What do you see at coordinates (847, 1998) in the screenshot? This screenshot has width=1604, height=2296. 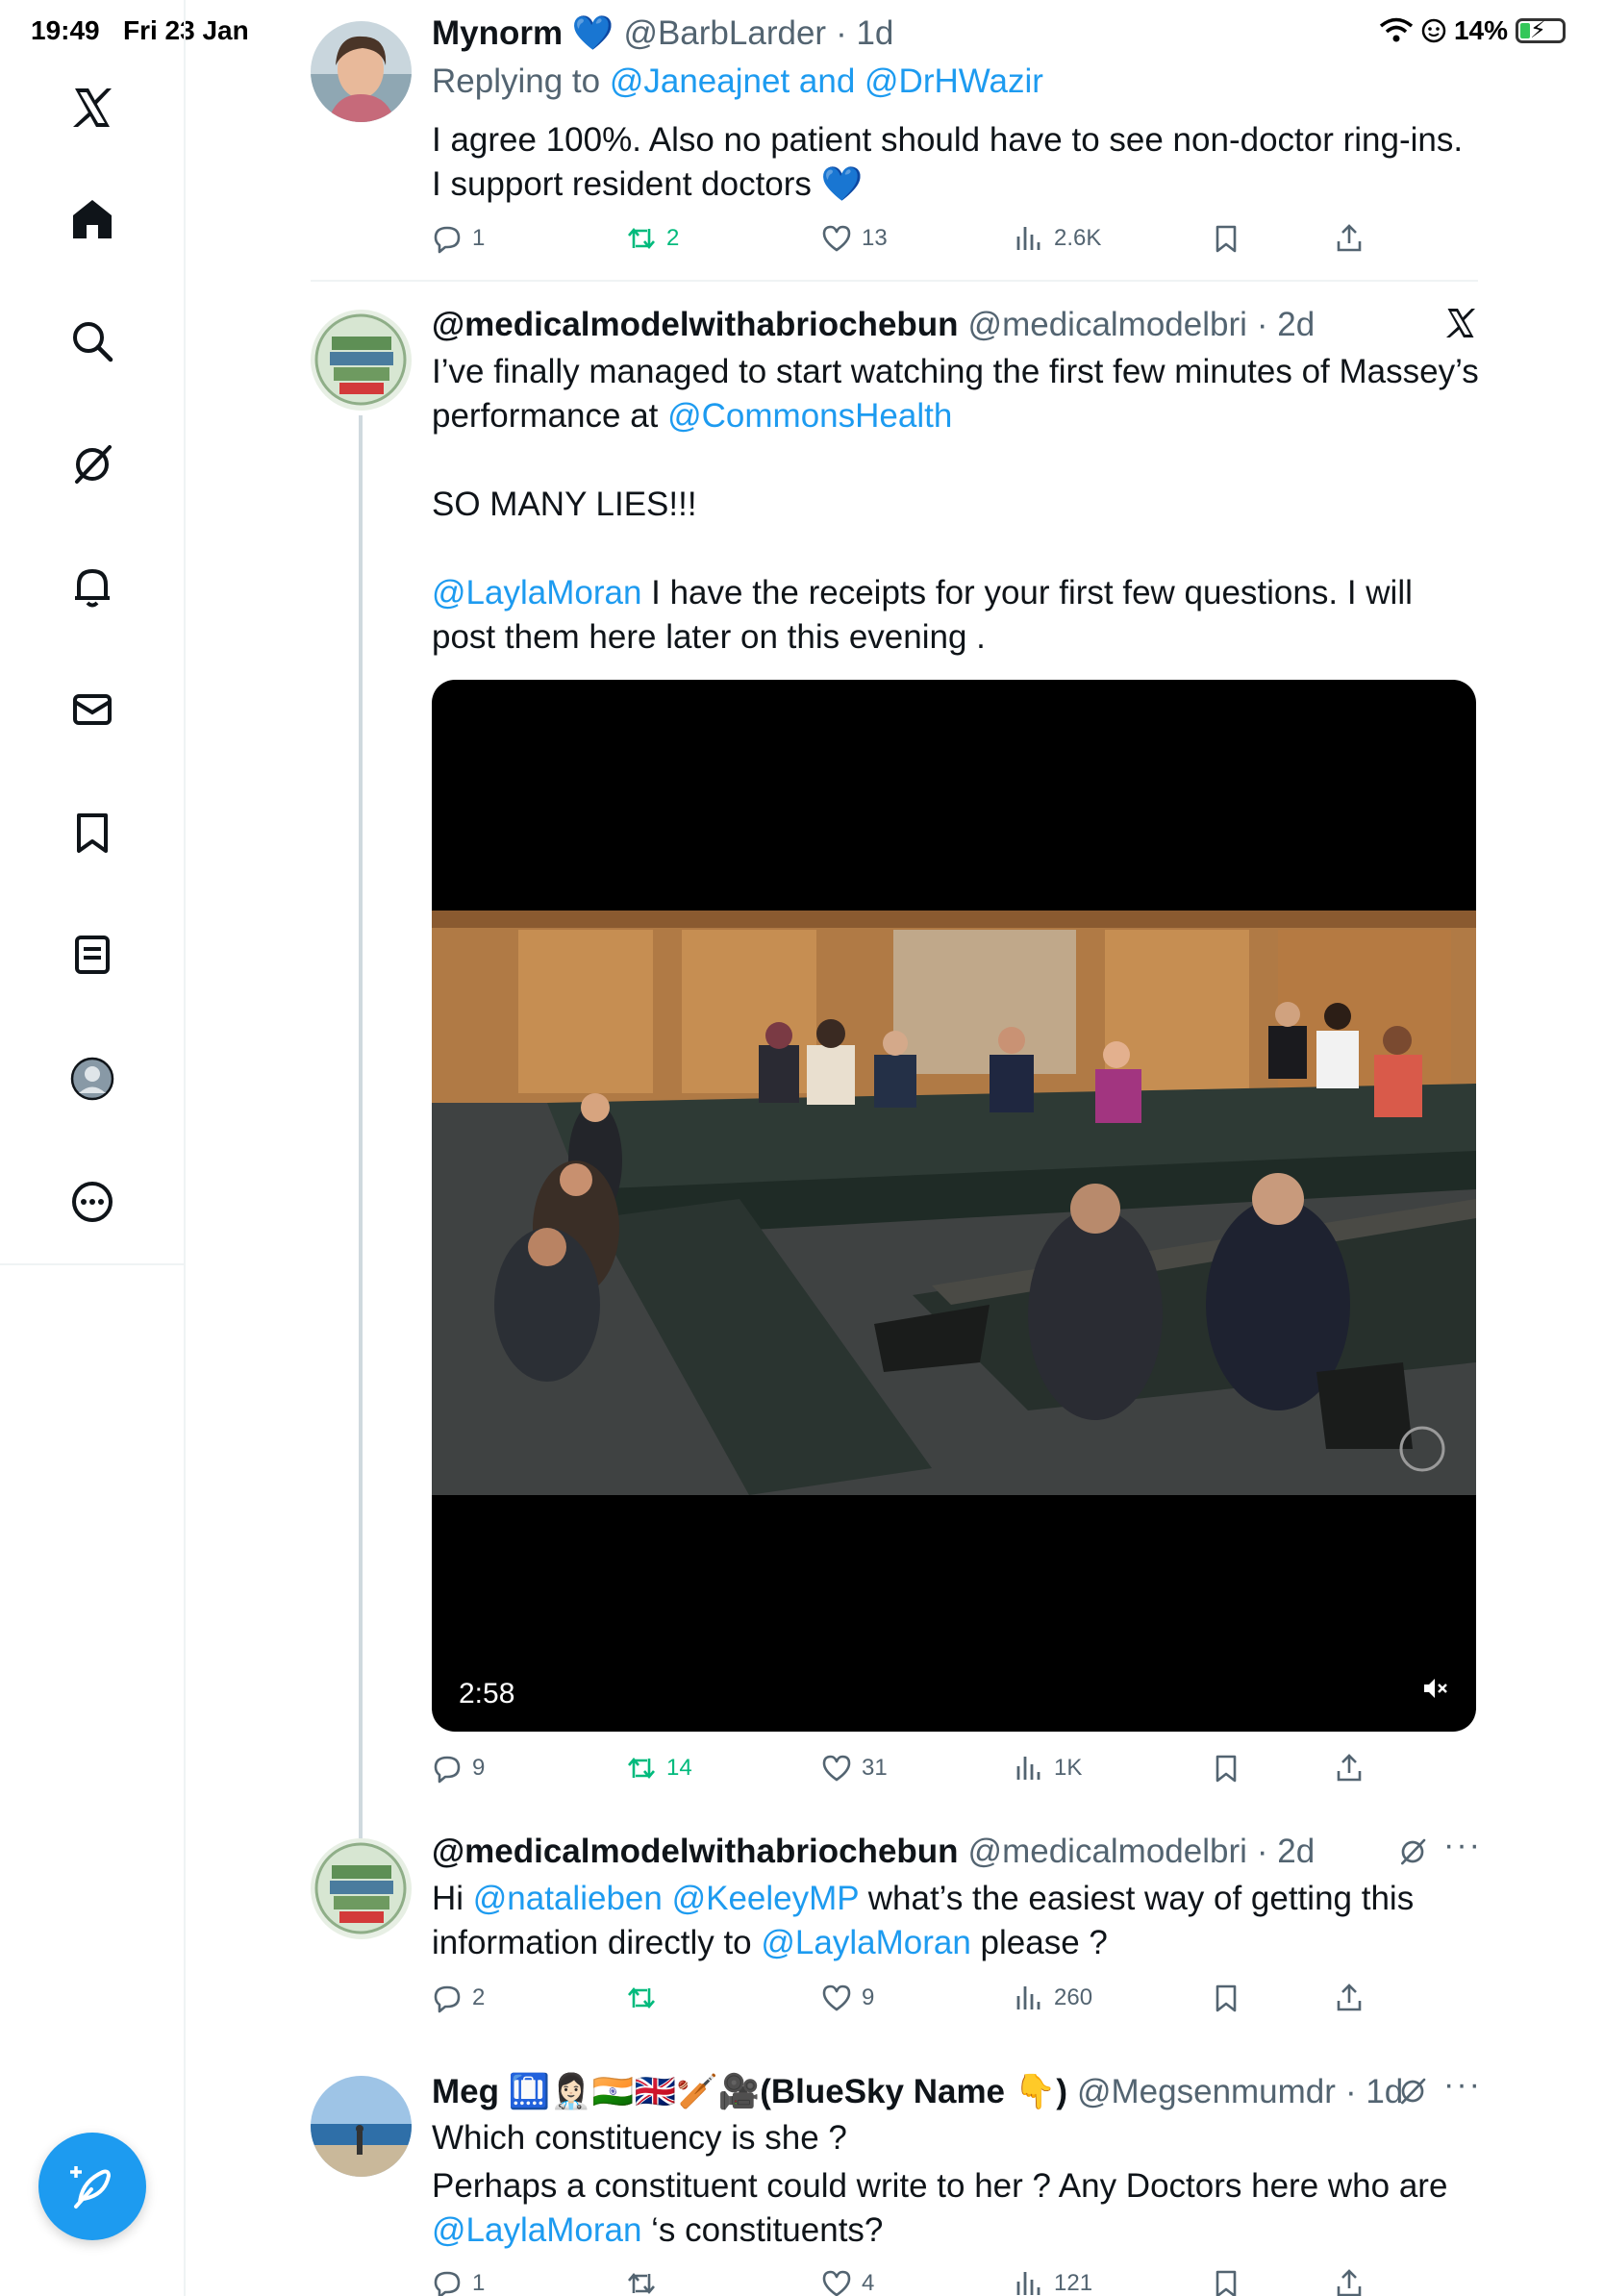 I see `like-button: 9` at bounding box center [847, 1998].